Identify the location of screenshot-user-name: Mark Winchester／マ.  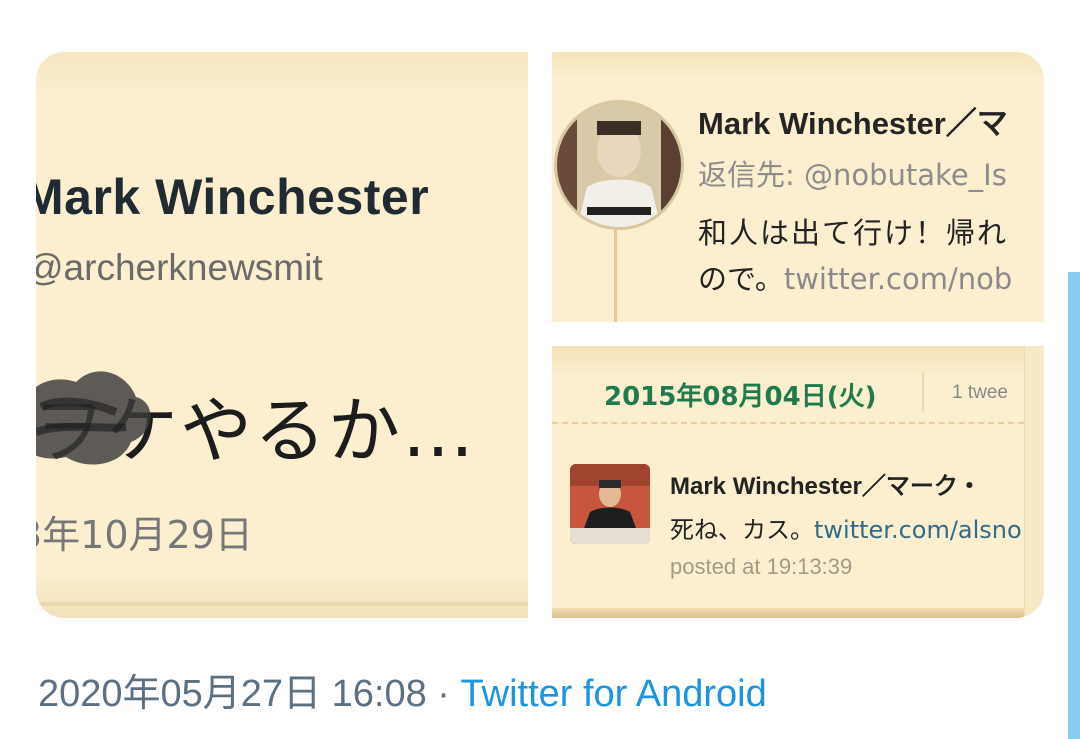
(853, 123).